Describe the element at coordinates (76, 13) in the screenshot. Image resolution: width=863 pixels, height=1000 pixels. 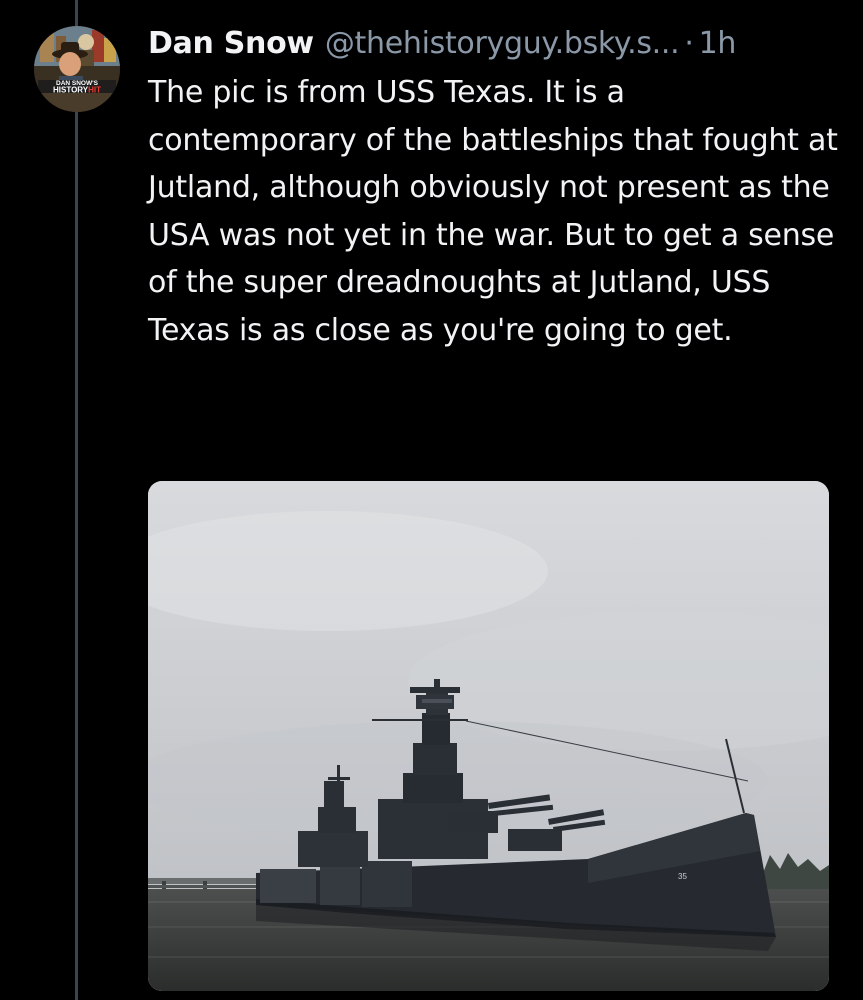
I see `thread-line-top` at that location.